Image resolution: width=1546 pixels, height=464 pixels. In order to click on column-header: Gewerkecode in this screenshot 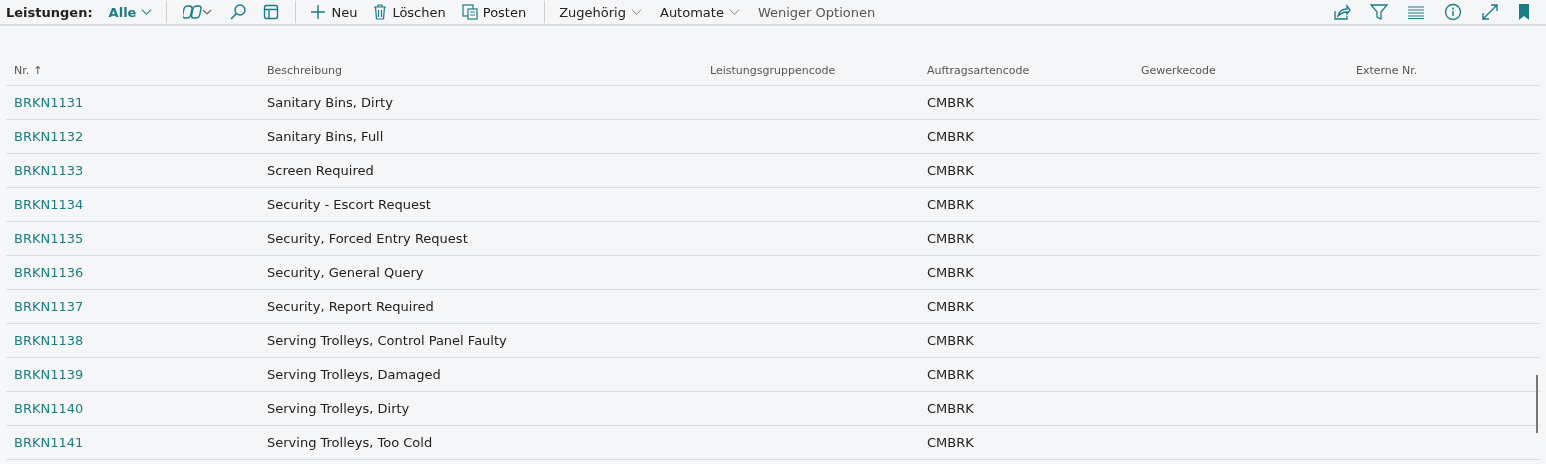, I will do `click(1178, 70)`.